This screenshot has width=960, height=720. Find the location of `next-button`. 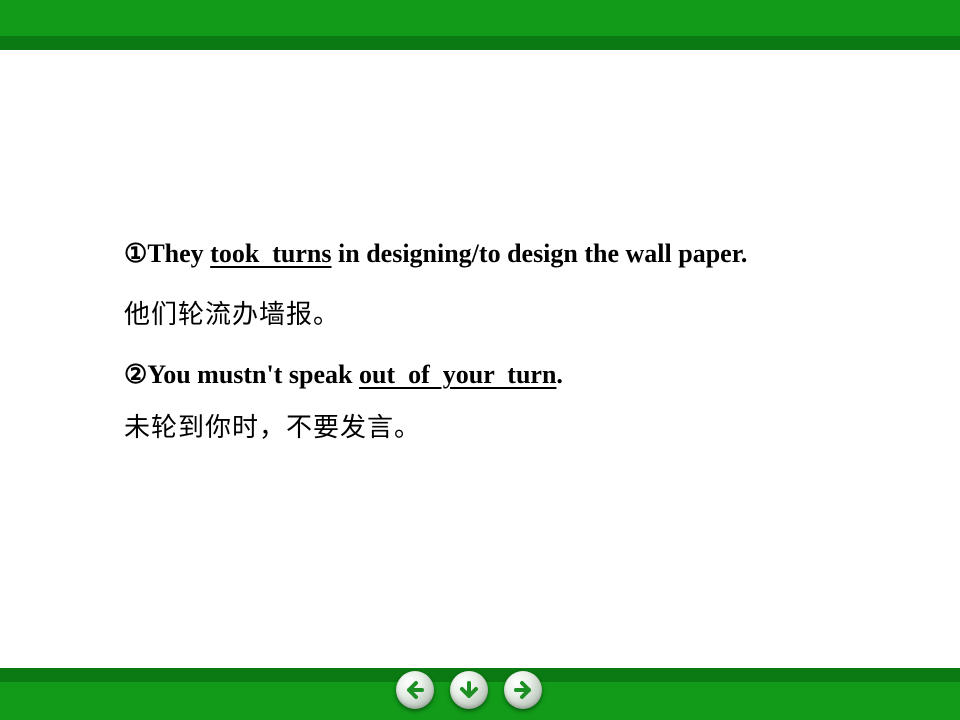

next-button is located at coordinates (523, 690).